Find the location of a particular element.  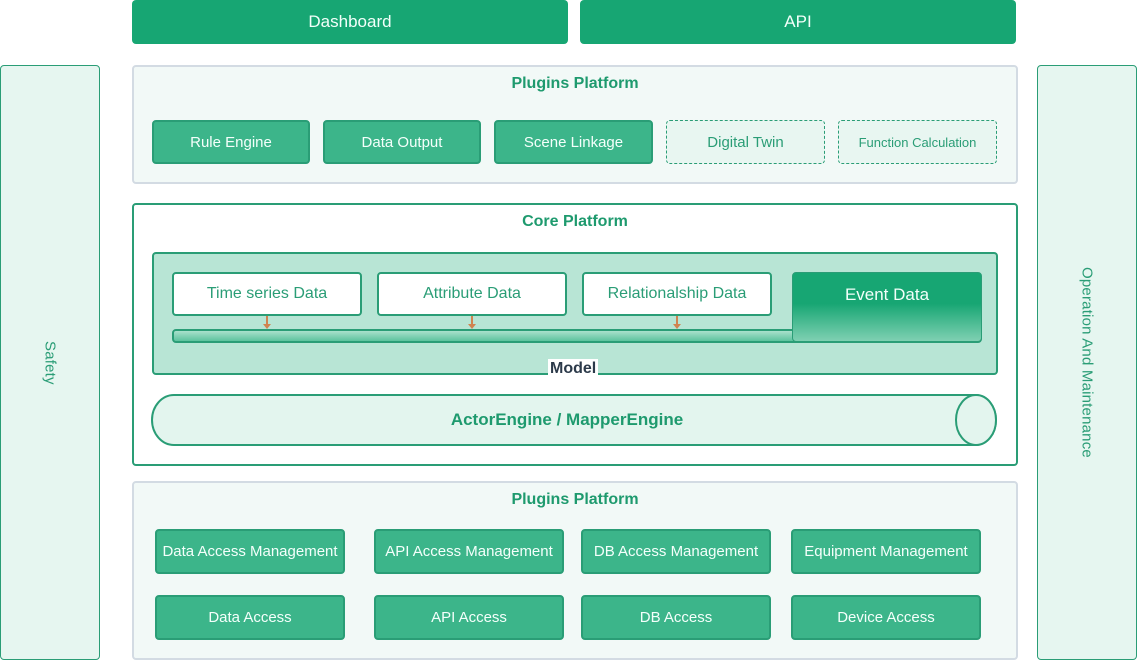

data-output-label: Data Output is located at coordinates (402, 142).